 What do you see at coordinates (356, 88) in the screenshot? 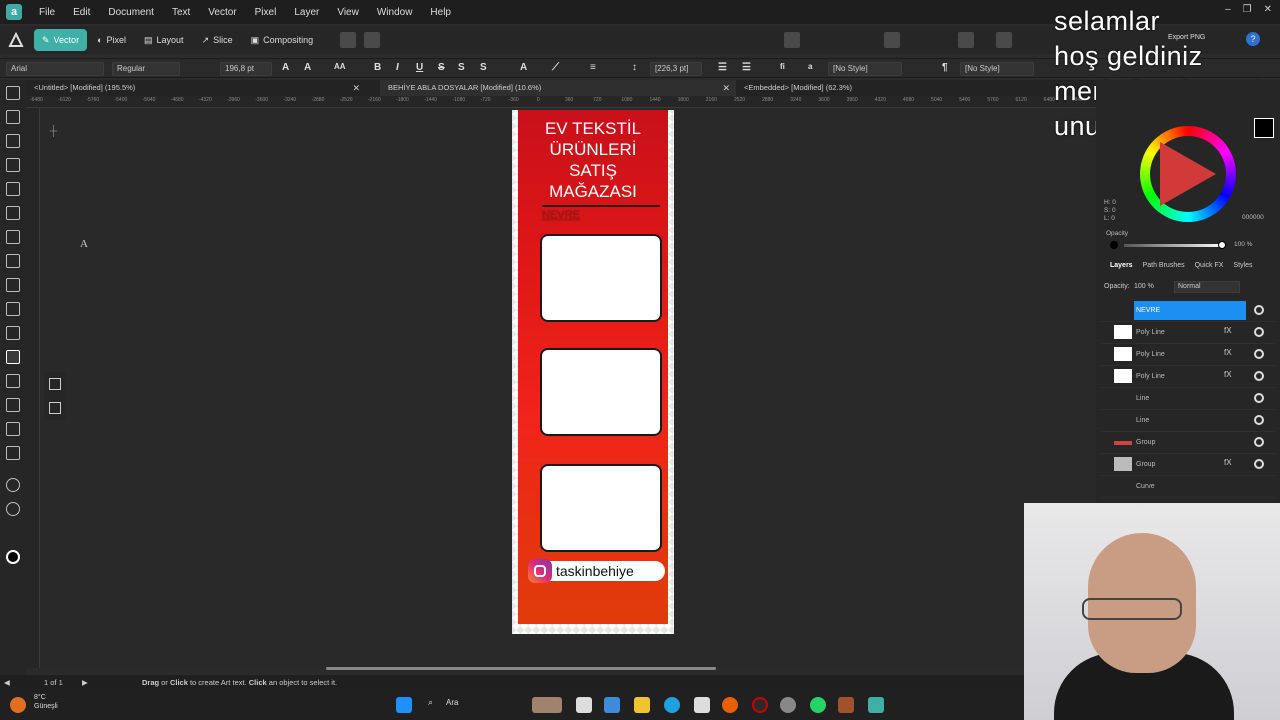
I see `close-tab-icon: ✕` at bounding box center [356, 88].